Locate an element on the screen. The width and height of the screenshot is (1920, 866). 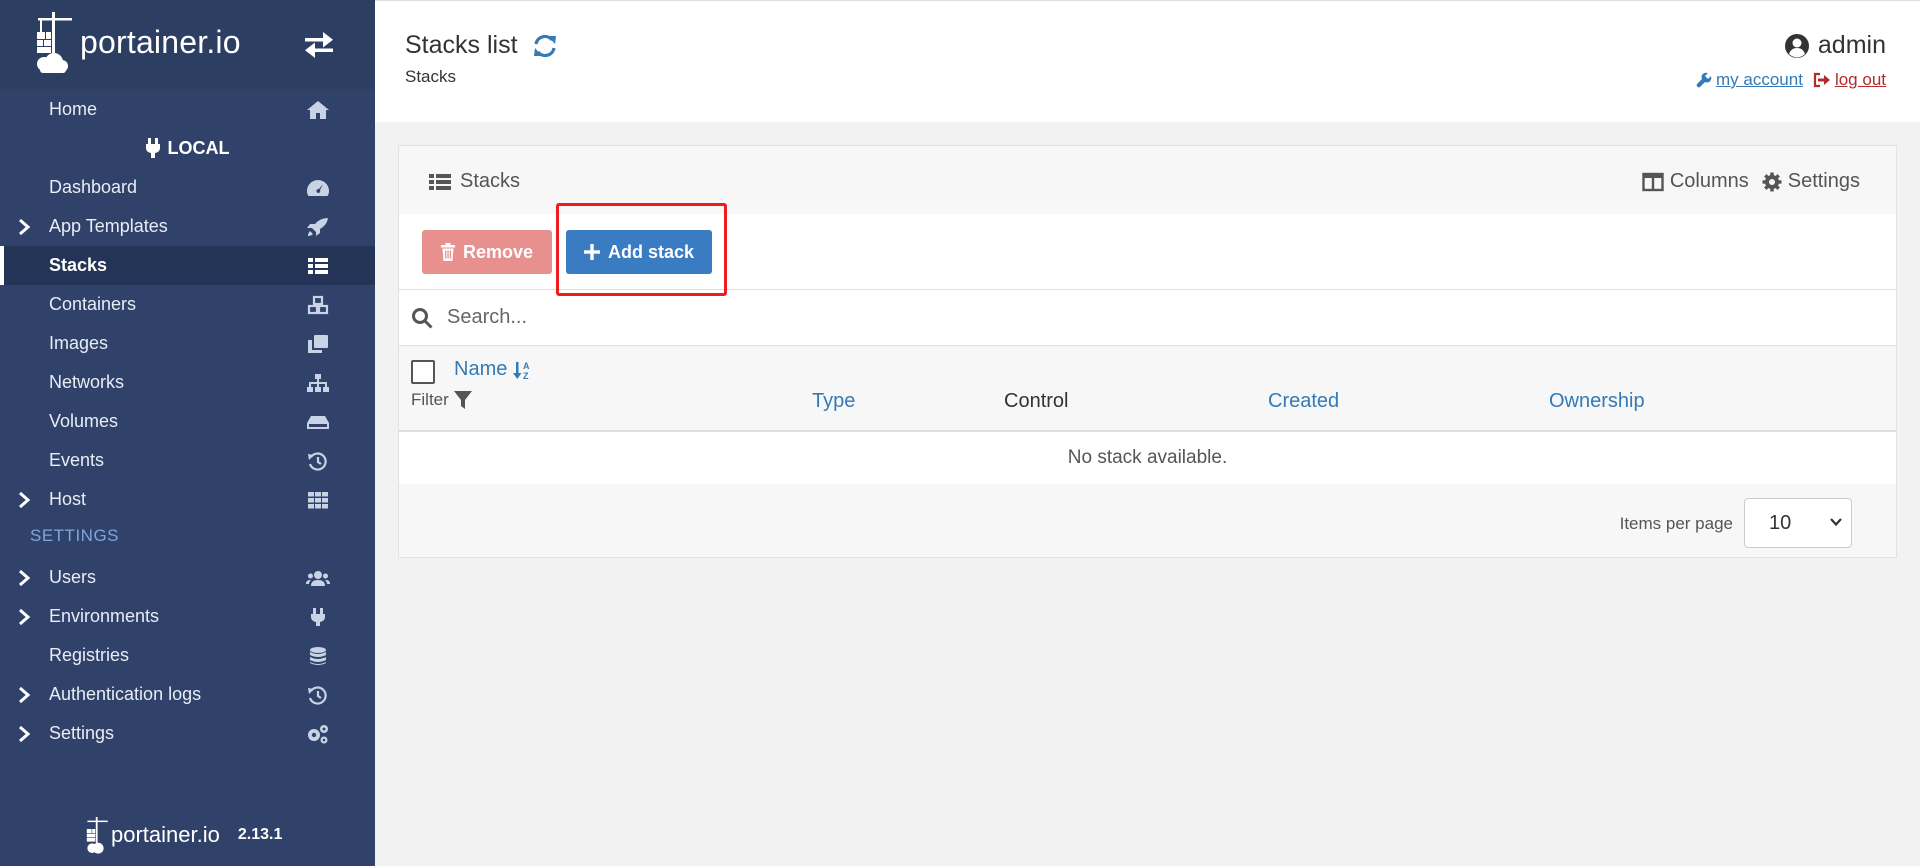
control-column-header: Control is located at coordinates (1036, 401).